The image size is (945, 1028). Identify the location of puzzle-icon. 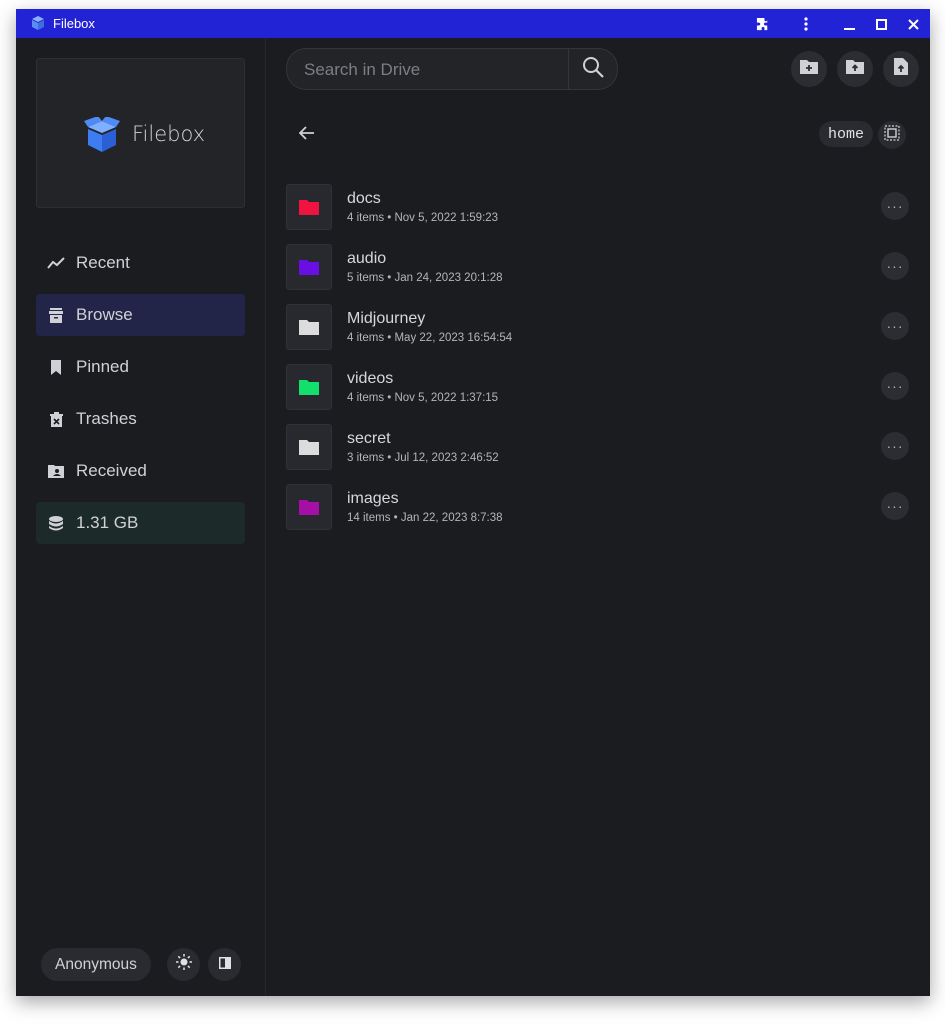
(763, 24).